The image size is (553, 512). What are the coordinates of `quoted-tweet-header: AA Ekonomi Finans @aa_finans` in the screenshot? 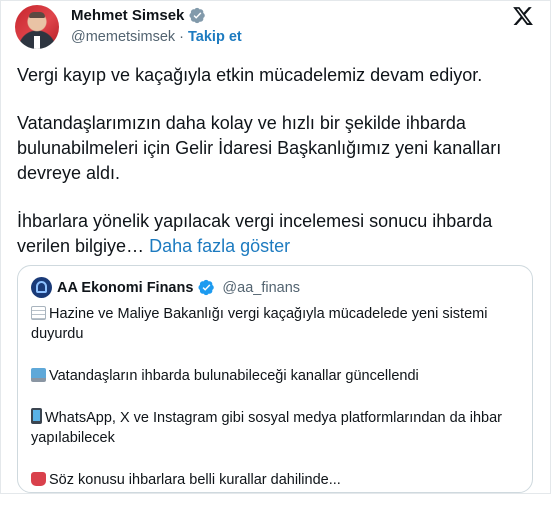 It's located at (165, 287).